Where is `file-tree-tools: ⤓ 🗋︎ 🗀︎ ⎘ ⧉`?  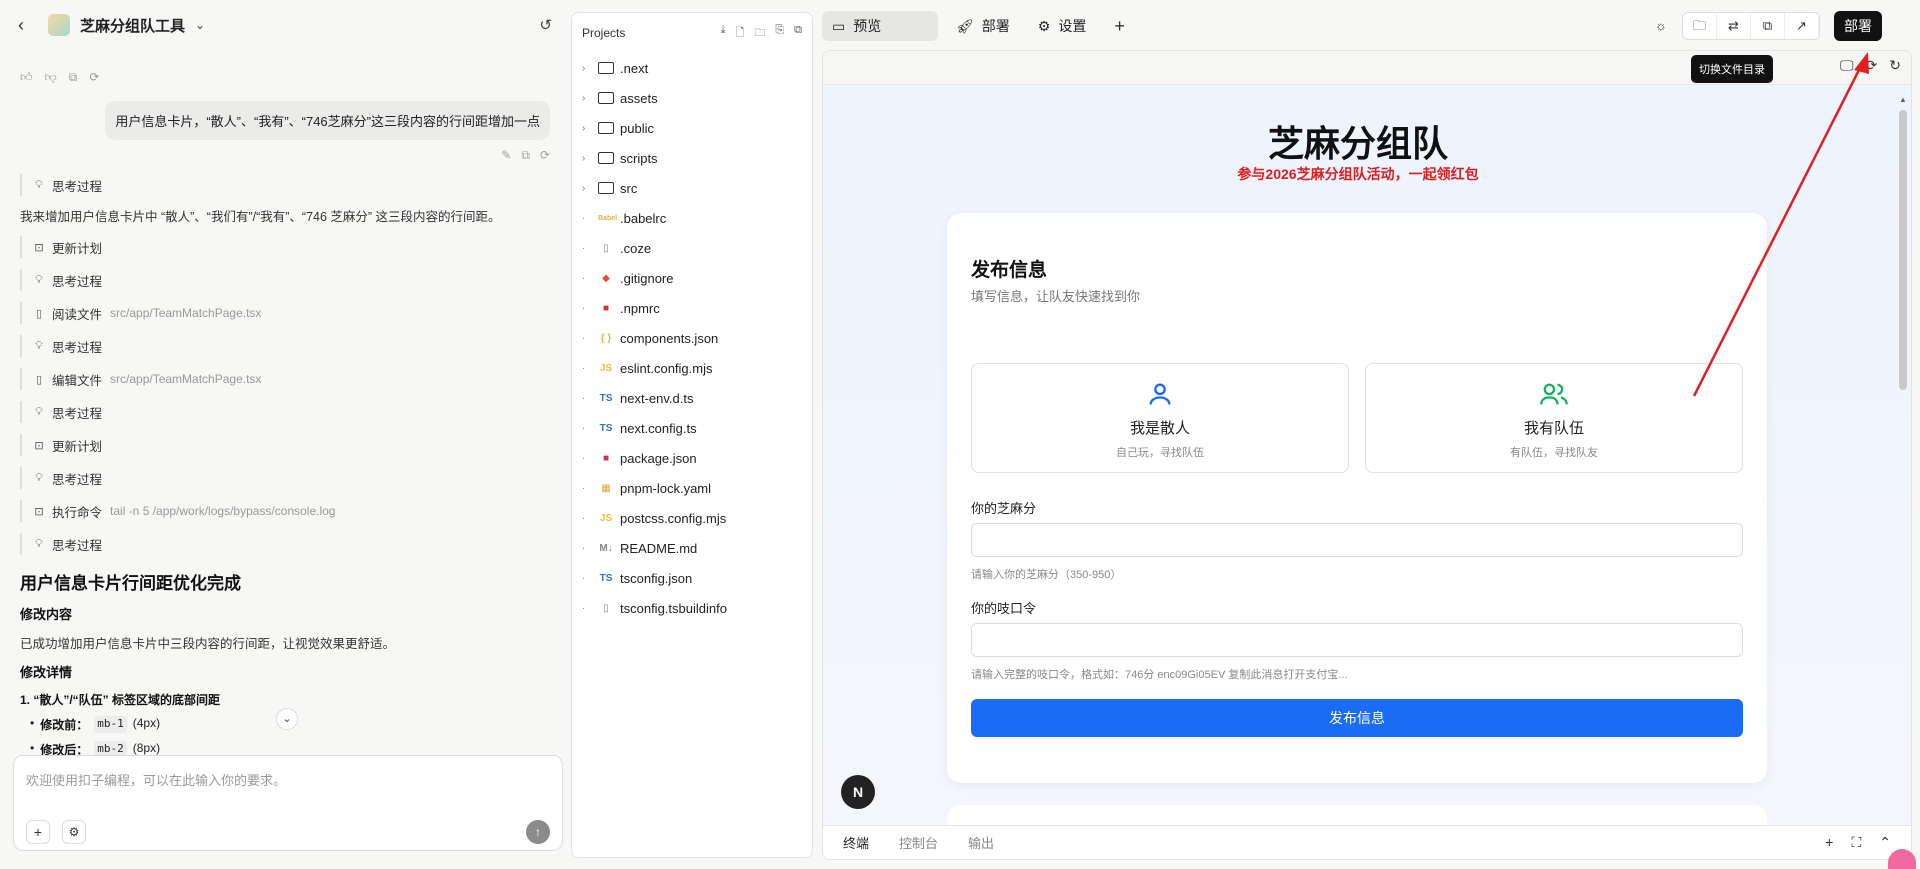 file-tree-tools: ⤓ 🗋︎ 🗀︎ ⎘ ⧉ is located at coordinates (761, 33).